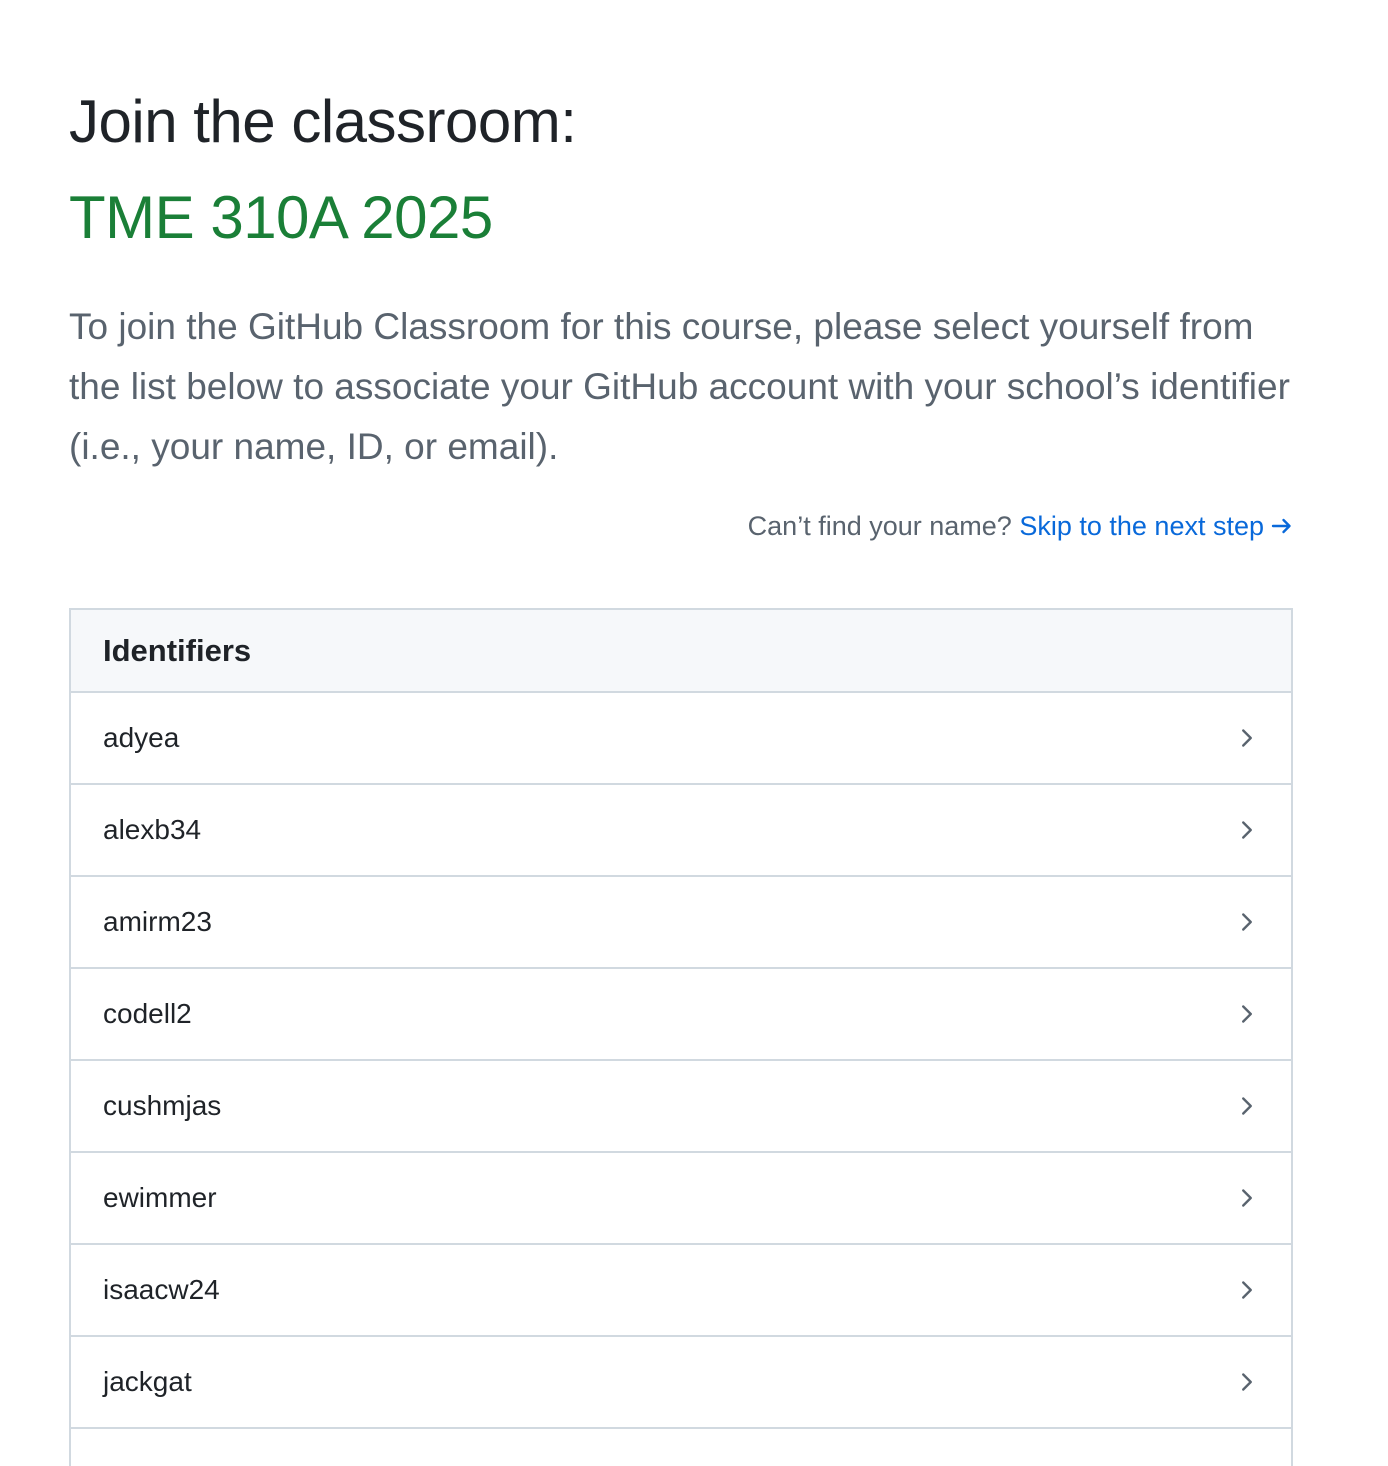 The width and height of the screenshot is (1388, 1466). I want to click on page-title: Join the classroom:, so click(323, 121).